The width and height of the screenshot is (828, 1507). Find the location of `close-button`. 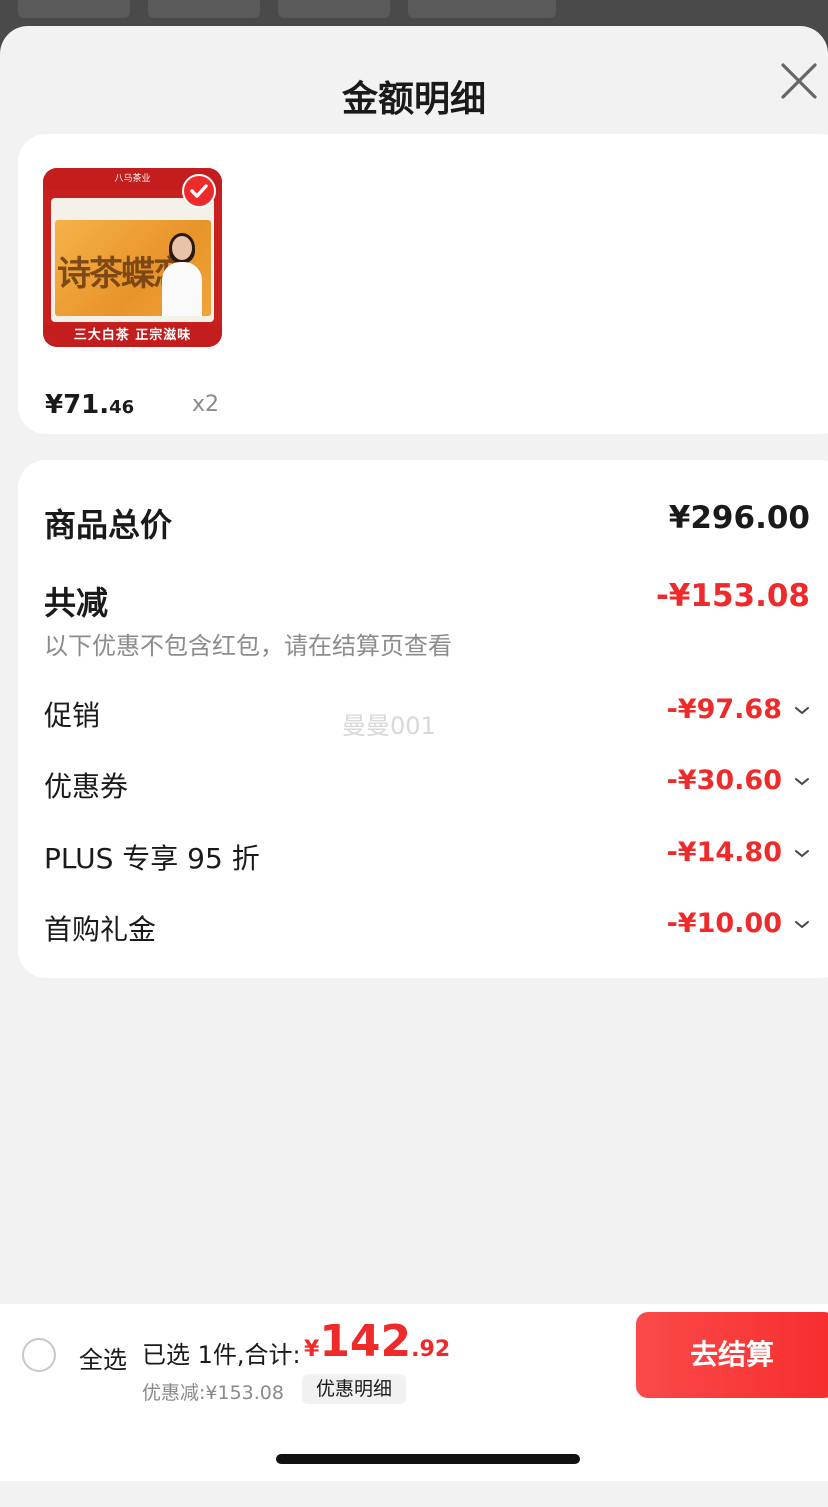

close-button is located at coordinates (799, 81).